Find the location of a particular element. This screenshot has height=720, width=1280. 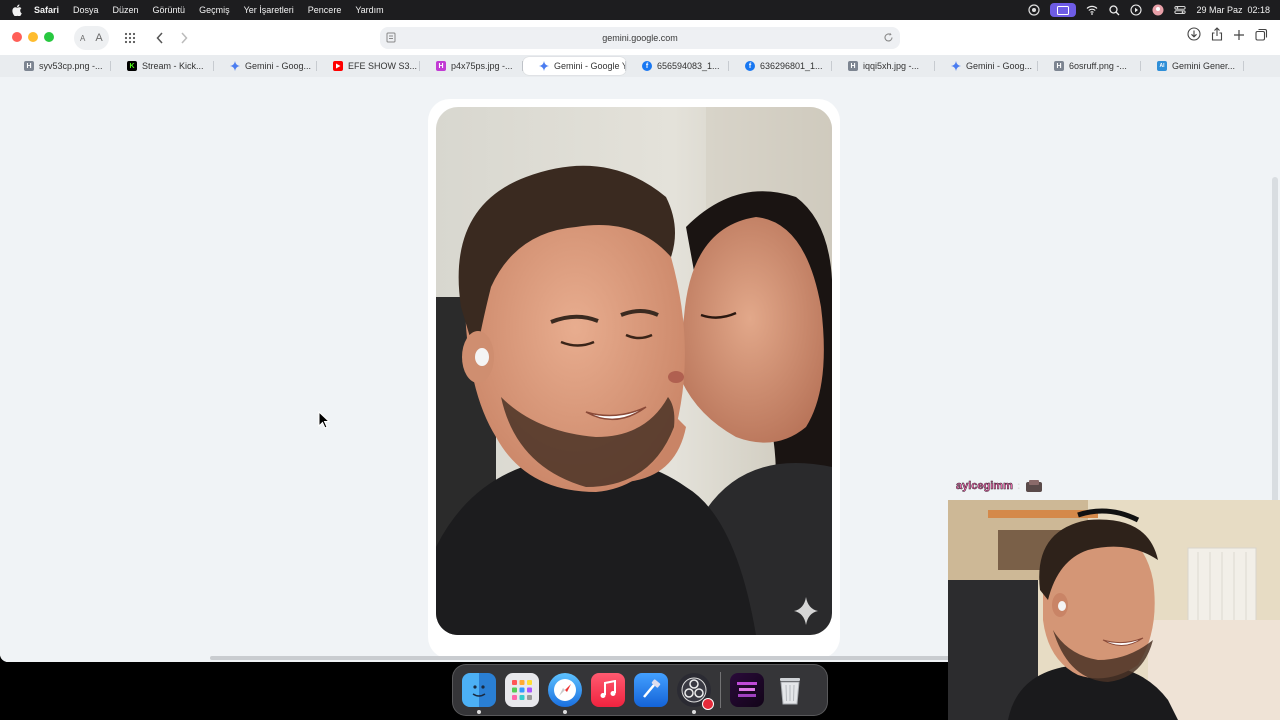

browser-toolbar: A A gemini.google.com is located at coordinates (640, 37).